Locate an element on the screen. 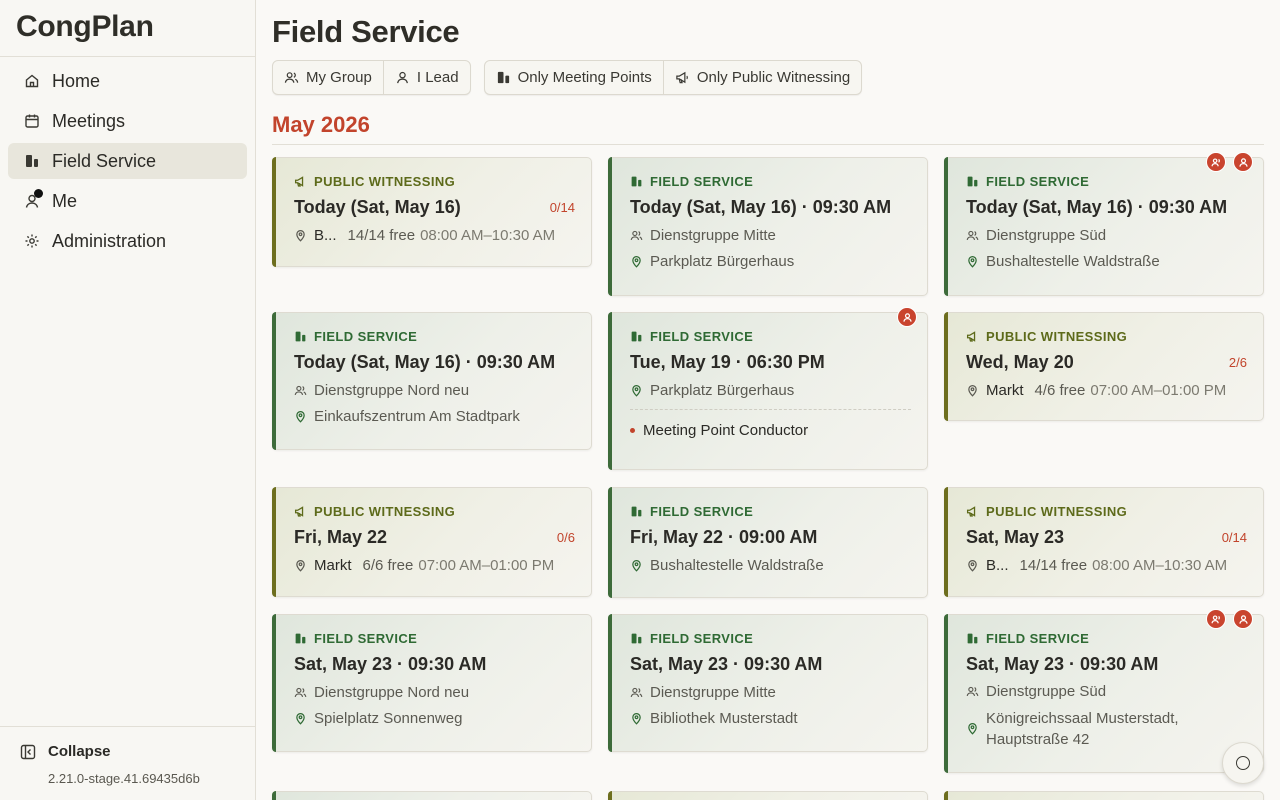 This screenshot has height=800, width=1280. collapse-icon is located at coordinates (28, 751).